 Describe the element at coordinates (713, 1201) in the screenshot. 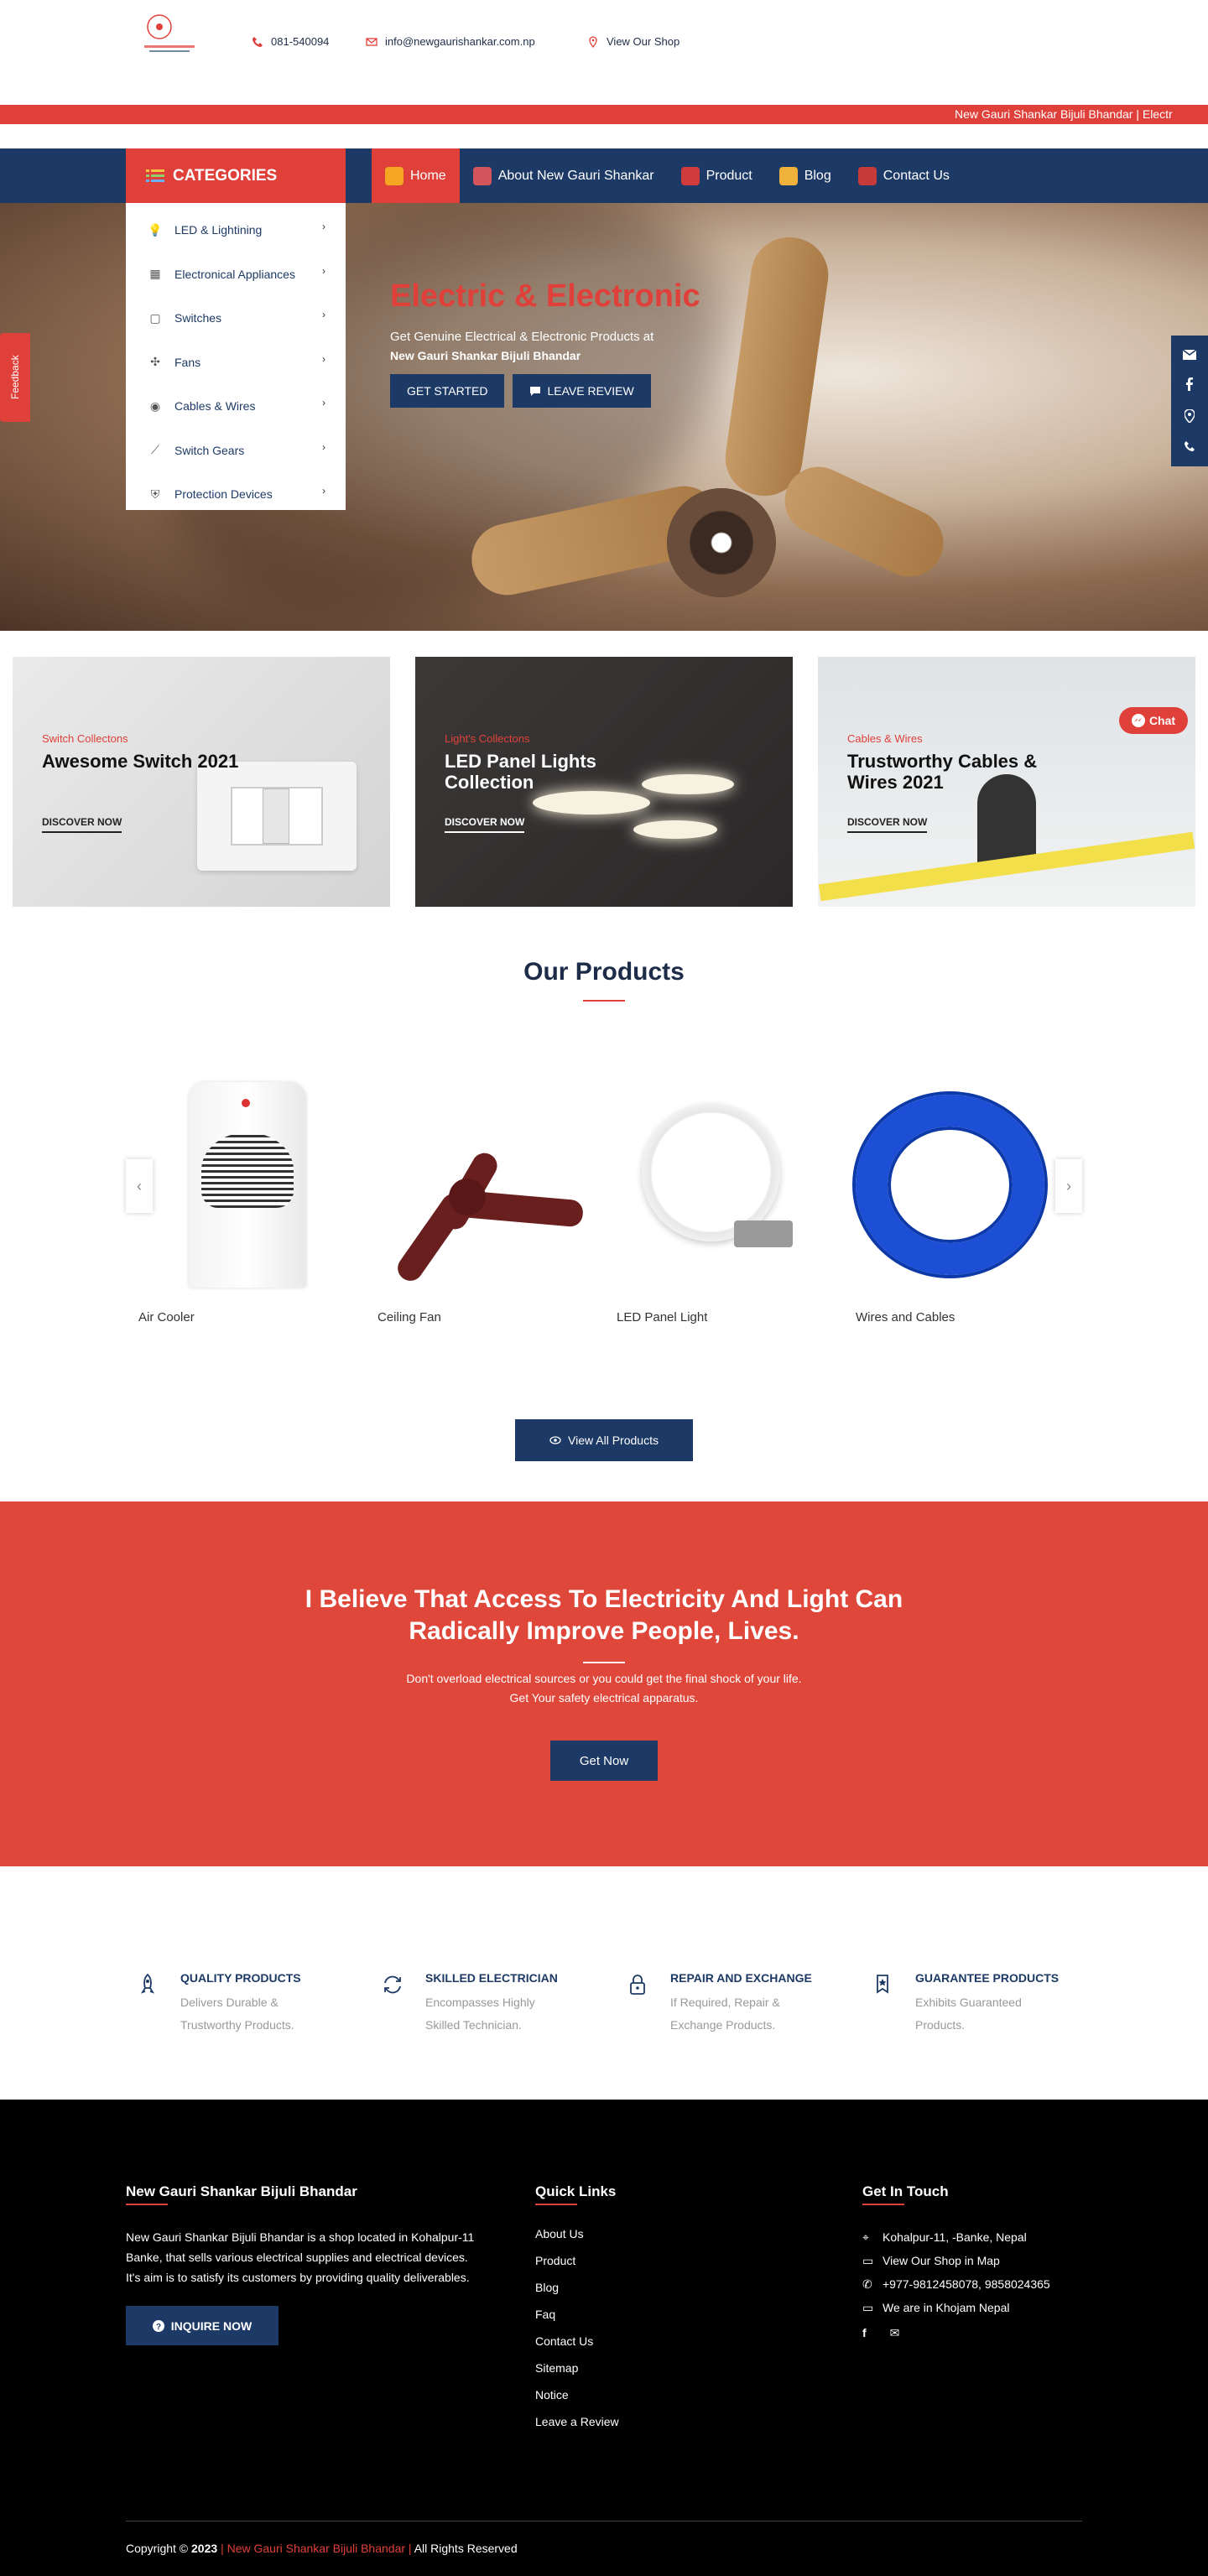

I see `product-card: LED Panel Light` at that location.